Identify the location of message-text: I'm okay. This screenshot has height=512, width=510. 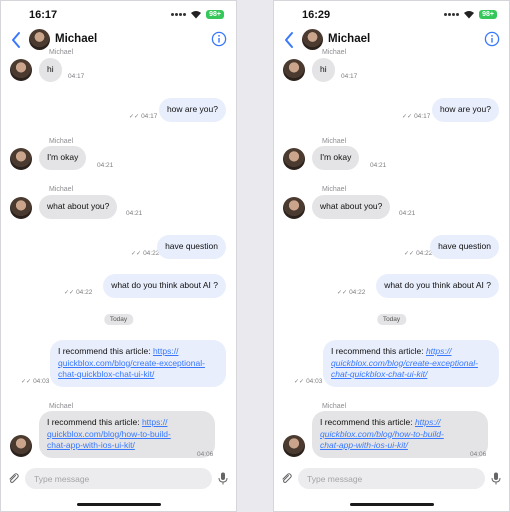
(63, 157).